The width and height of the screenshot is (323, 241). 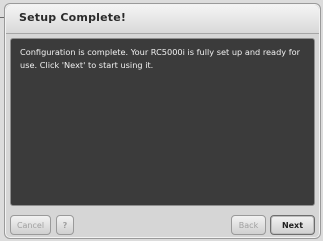 I want to click on cancel-button: Cancel, so click(x=30, y=225).